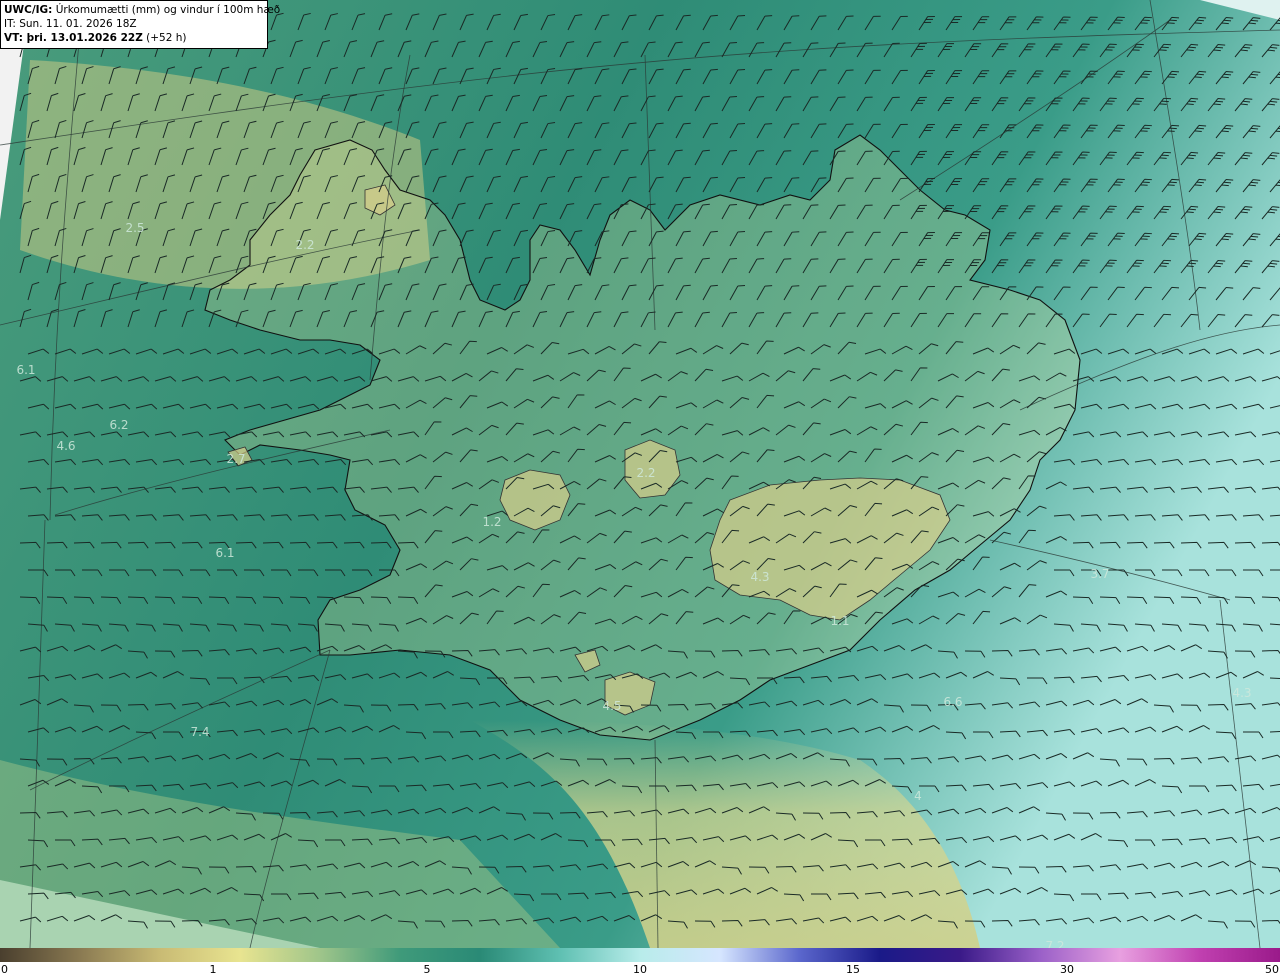 Image resolution: width=1280 pixels, height=978 pixels. I want to click on valid-time-line: VT: þri. 13.01.2026 22Z (+52 h), so click(134, 38).